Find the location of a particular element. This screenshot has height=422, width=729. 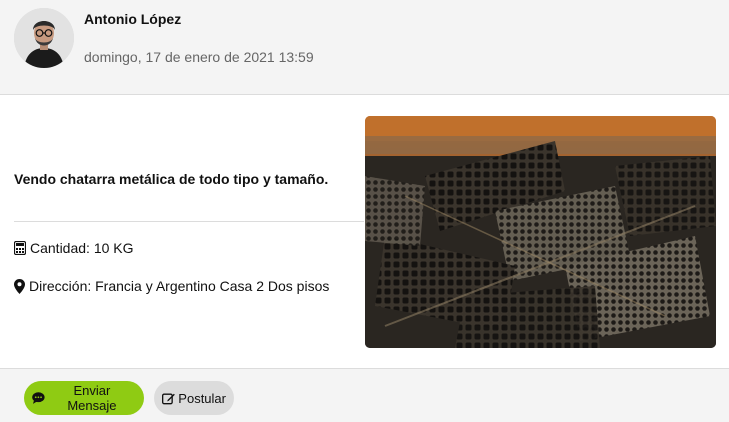

post-date: domingo, 17 de enero de 2021 13:59 is located at coordinates (199, 57).